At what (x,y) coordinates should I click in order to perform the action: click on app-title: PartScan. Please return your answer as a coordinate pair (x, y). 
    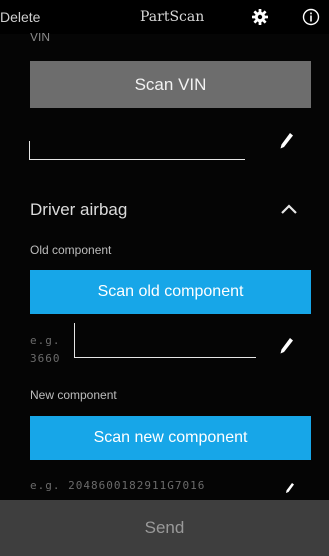
    Looking at the image, I should click on (172, 17).